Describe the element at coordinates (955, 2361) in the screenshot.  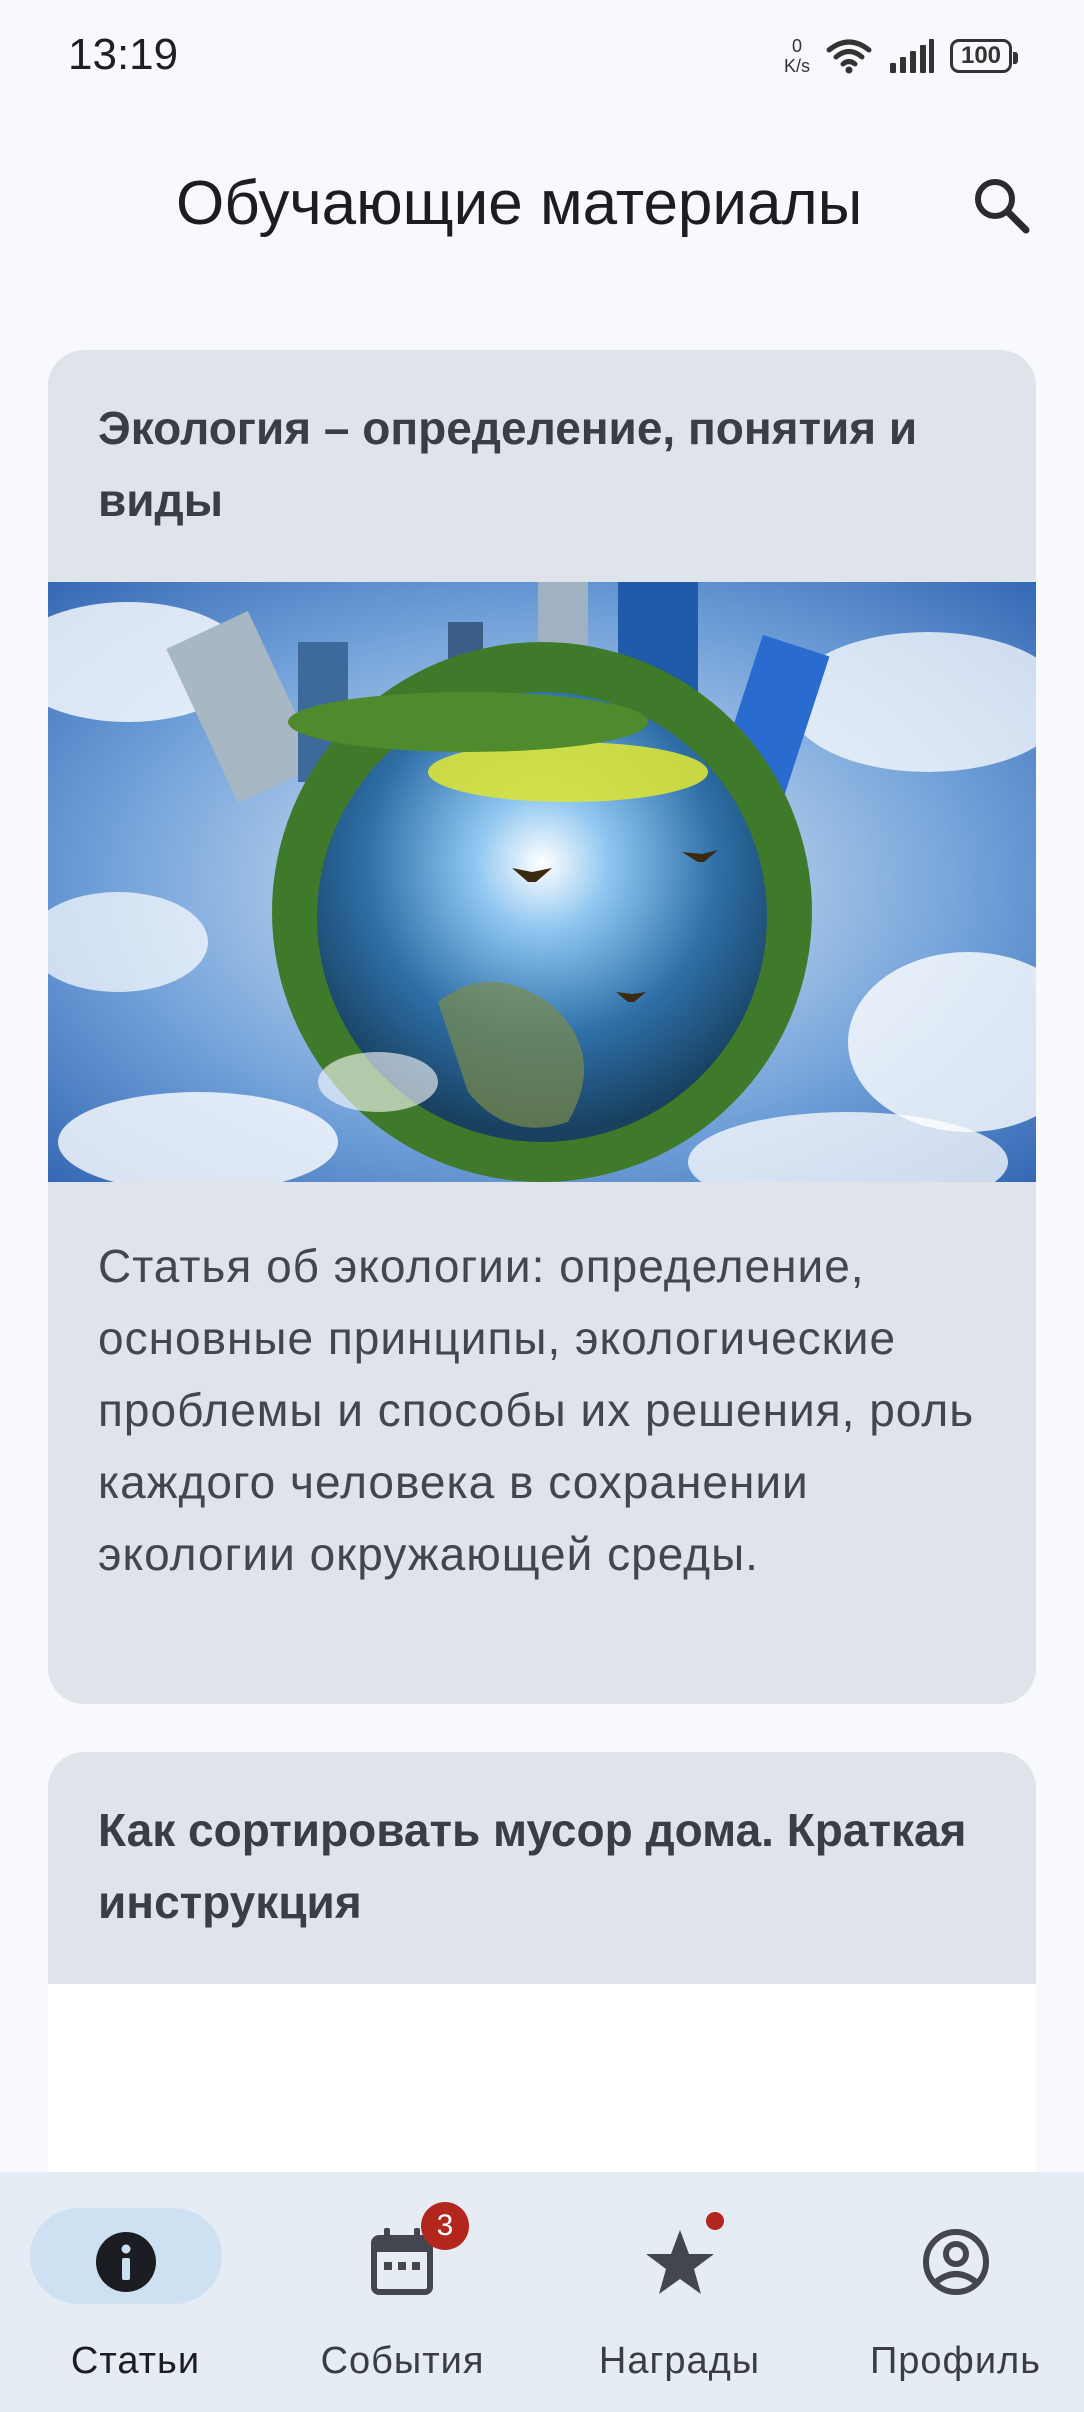
I see `nav-label: Профиль` at that location.